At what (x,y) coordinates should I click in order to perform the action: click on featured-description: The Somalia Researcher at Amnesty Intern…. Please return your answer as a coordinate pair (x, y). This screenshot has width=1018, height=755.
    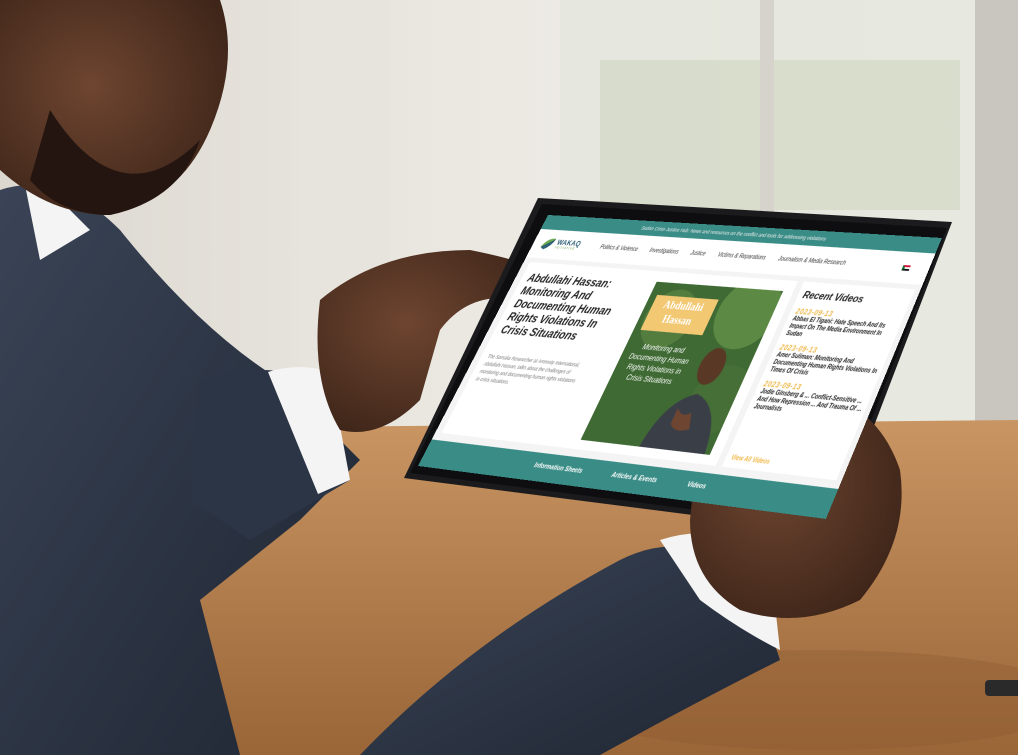
    Looking at the image, I should click on (528, 369).